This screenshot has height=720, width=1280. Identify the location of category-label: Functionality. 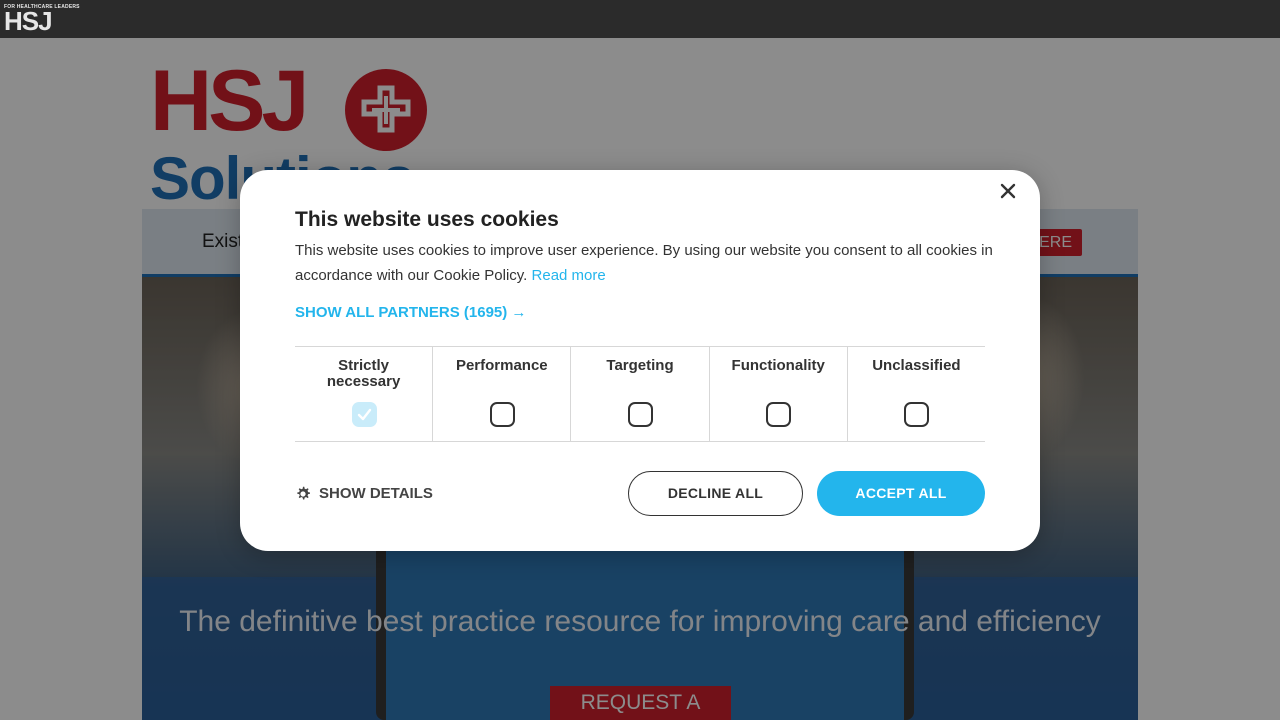
(778, 365).